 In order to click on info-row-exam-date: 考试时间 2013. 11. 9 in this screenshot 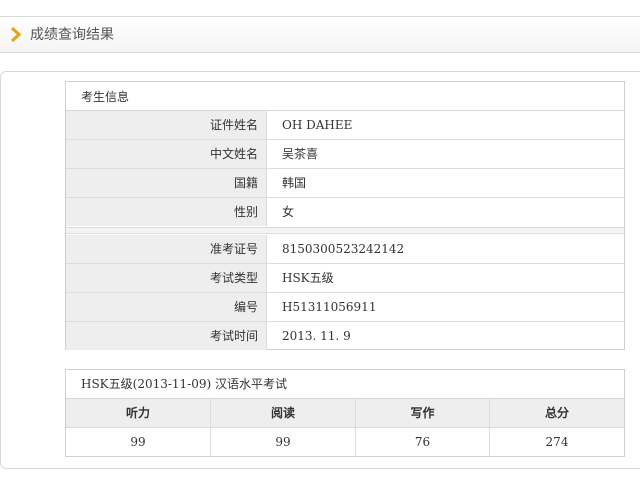, I will do `click(345, 336)`.